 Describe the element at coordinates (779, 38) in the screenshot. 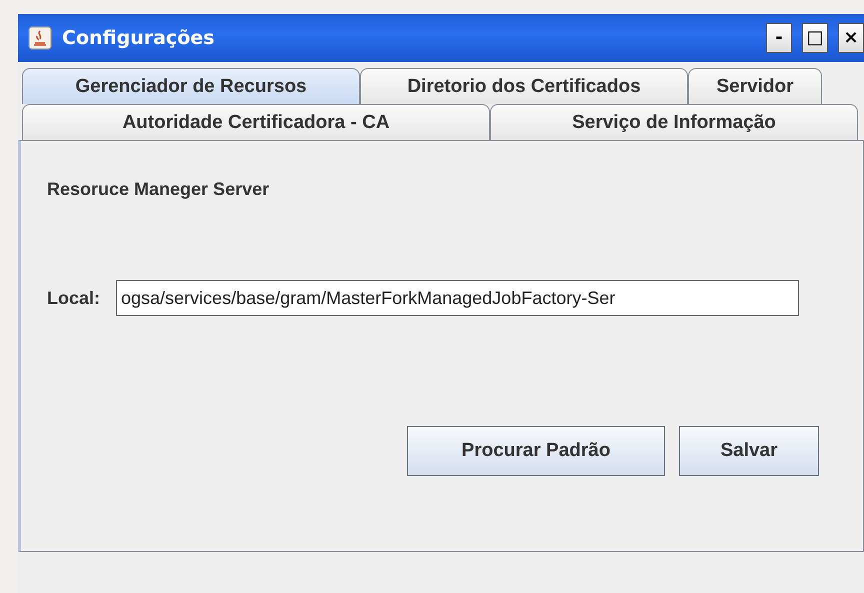

I see `minimize-button: -` at that location.